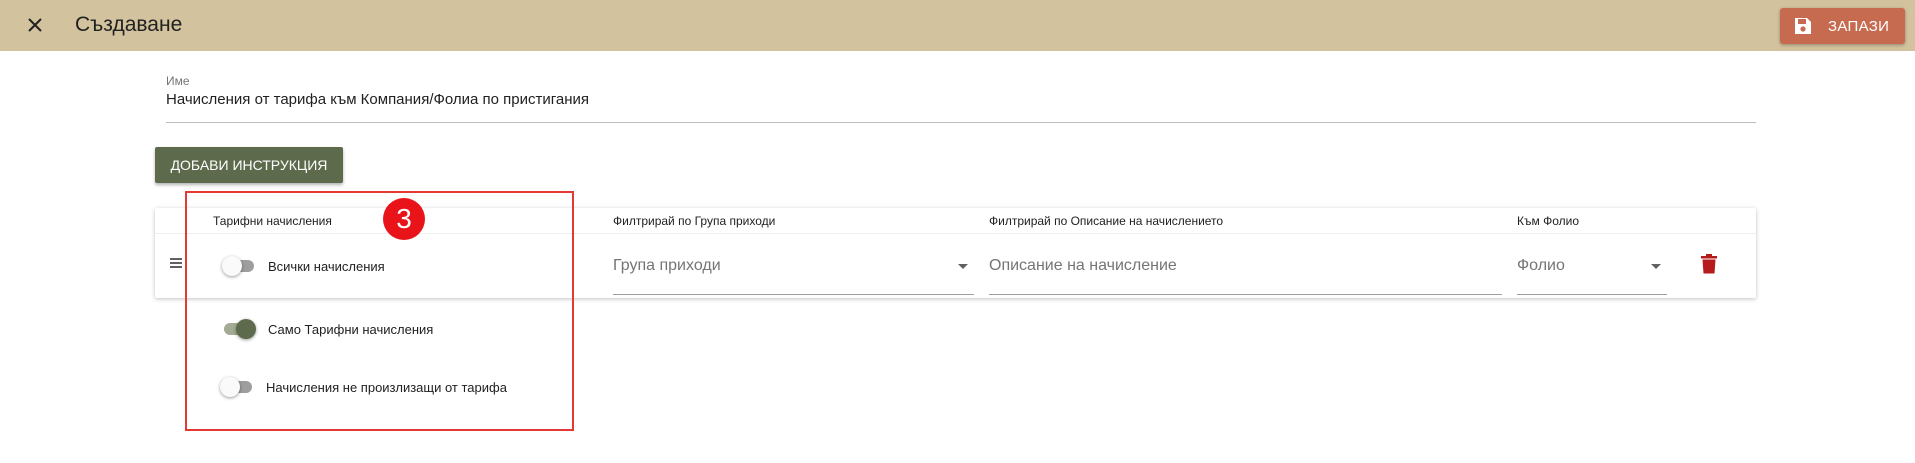 This screenshot has height=463, width=1915. Describe the element at coordinates (249, 165) in the screenshot. I see `add-instruction-button: ДОБАВИ ИНСТРУКЦИЯ` at that location.